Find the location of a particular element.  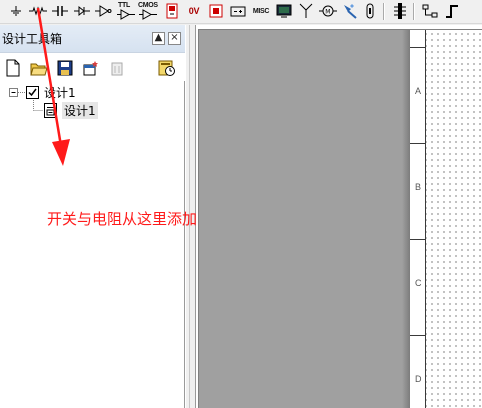

new-design-icon is located at coordinates (13, 68).